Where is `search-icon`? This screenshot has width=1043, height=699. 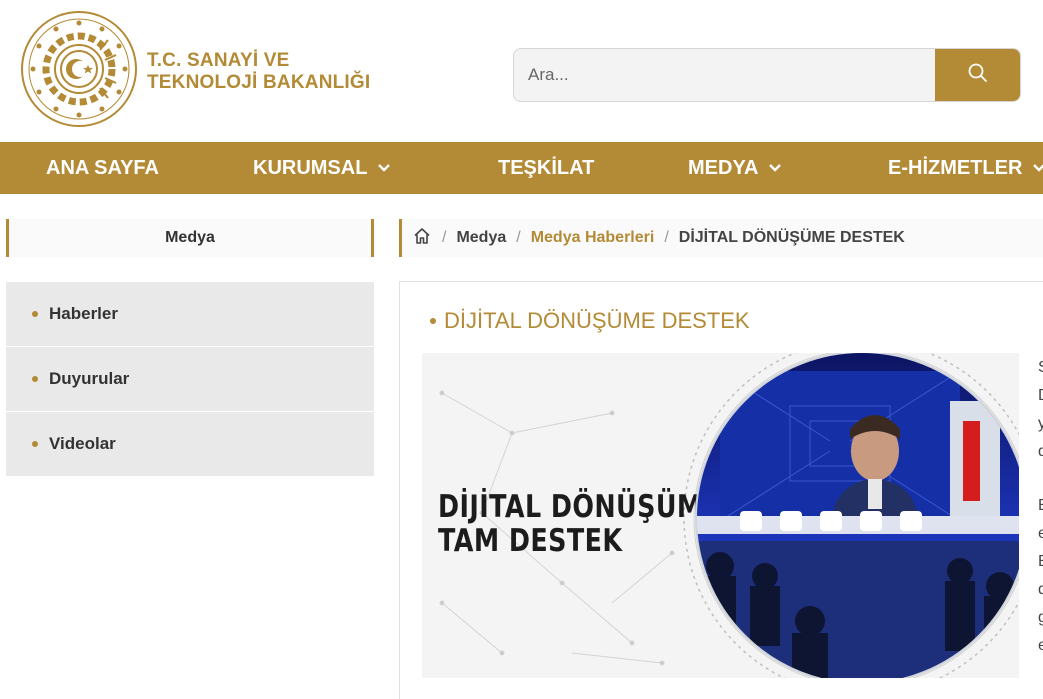 search-icon is located at coordinates (978, 75).